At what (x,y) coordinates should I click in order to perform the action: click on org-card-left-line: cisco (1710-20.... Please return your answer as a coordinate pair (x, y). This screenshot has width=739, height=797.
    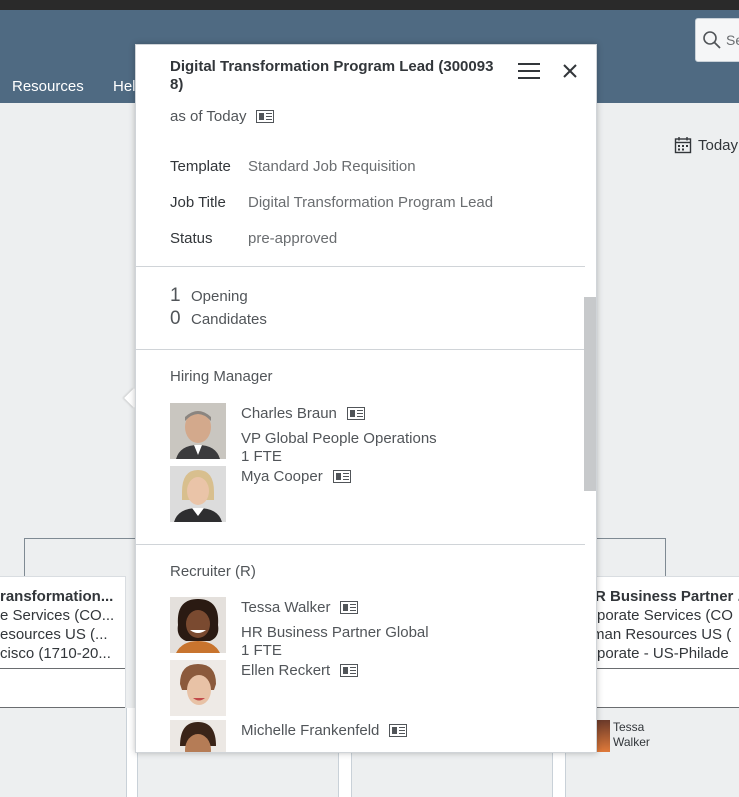
    Looking at the image, I should click on (55, 653).